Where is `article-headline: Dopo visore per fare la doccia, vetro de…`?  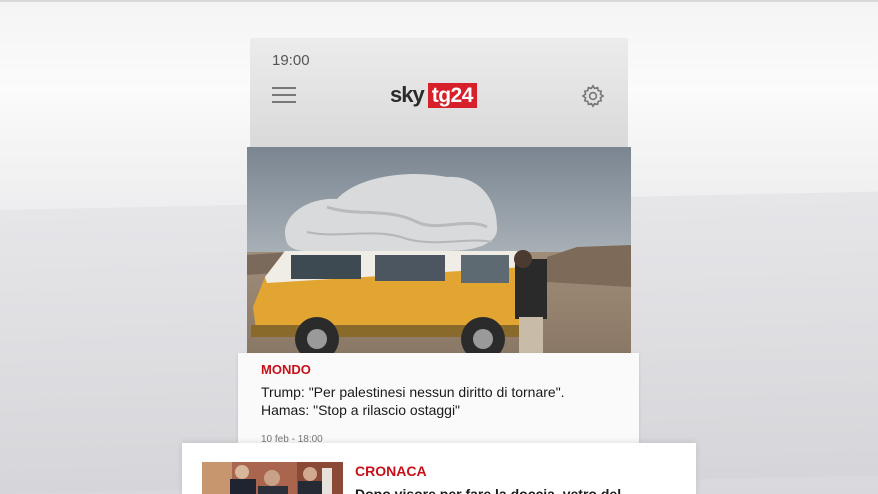
article-headline: Dopo visore per fare la doccia, vetro de… is located at coordinates (488, 490).